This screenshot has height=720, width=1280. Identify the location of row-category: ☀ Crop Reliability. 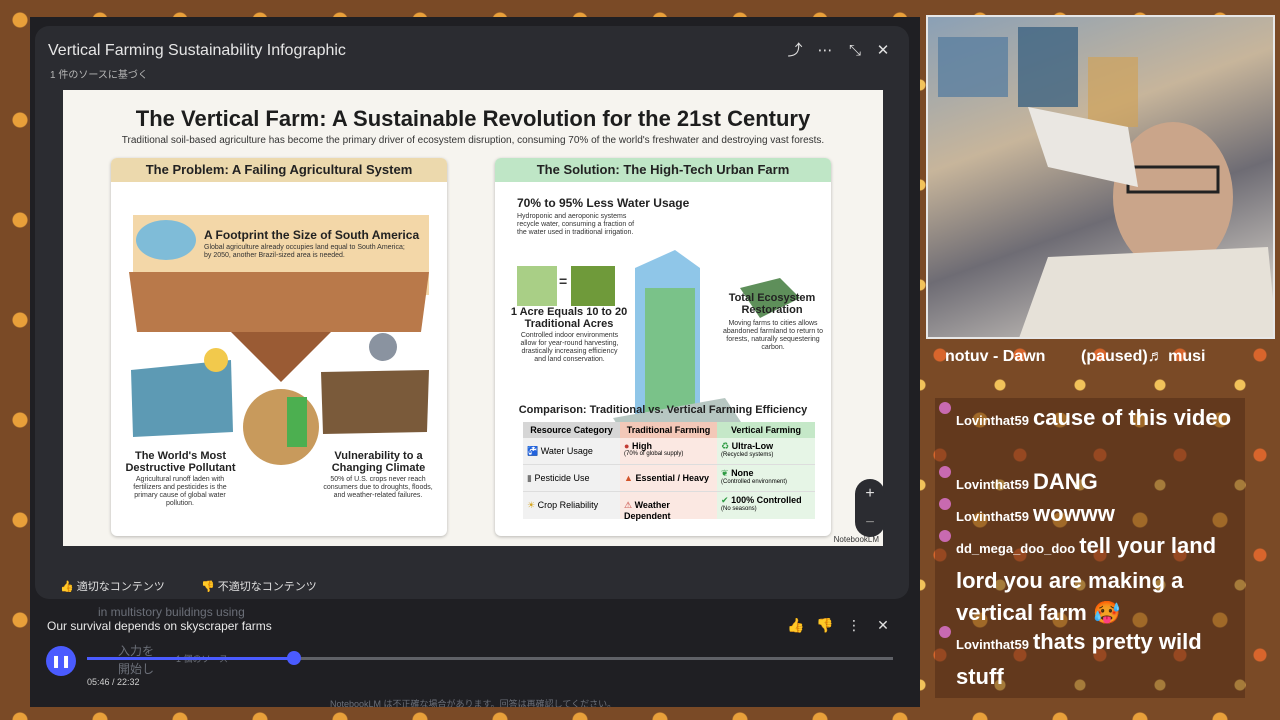
(571, 505).